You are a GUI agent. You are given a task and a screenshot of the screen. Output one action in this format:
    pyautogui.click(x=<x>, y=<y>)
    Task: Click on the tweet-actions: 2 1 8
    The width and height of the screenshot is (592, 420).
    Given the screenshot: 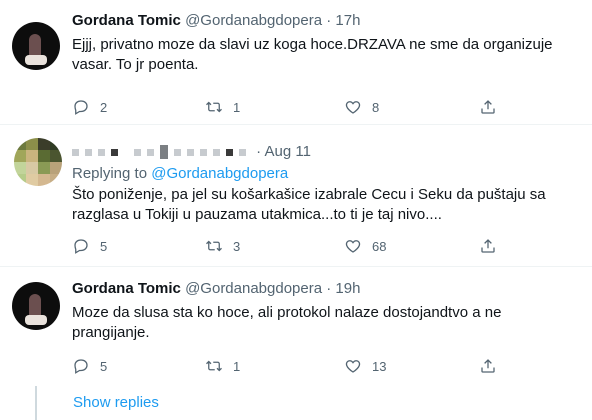 What is the action you would take?
    pyautogui.click(x=287, y=107)
    